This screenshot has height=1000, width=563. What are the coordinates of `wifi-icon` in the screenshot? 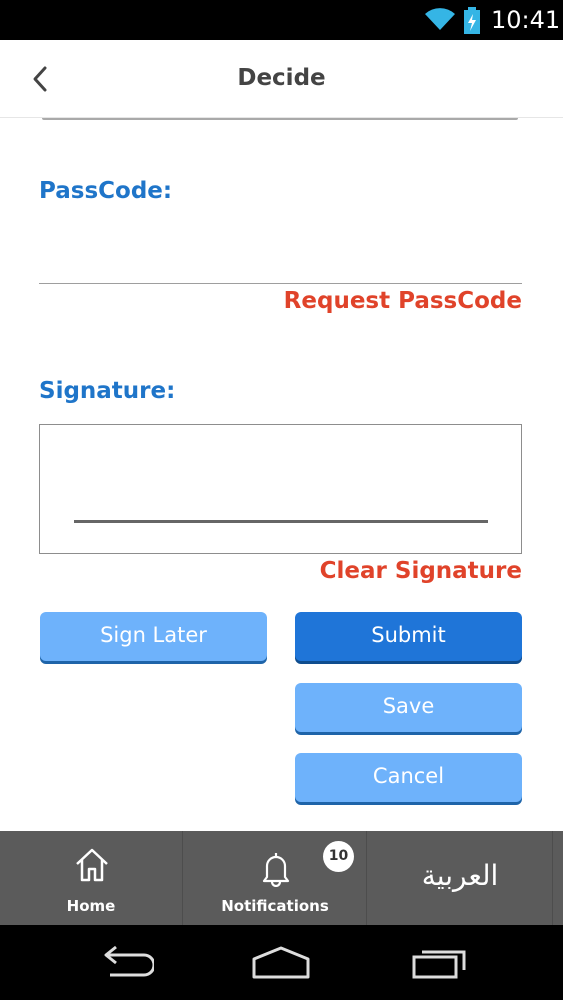 It's located at (440, 19).